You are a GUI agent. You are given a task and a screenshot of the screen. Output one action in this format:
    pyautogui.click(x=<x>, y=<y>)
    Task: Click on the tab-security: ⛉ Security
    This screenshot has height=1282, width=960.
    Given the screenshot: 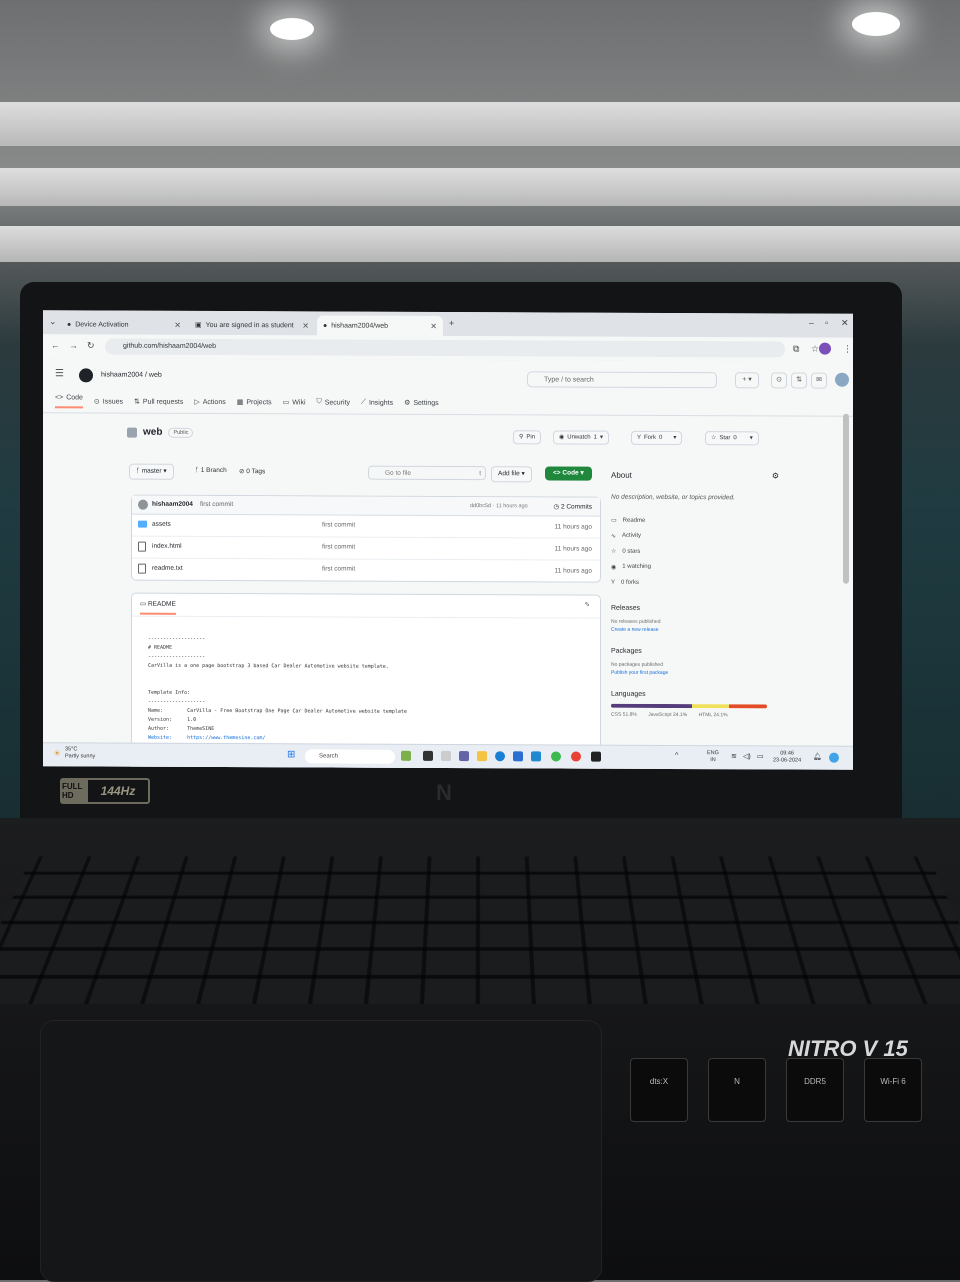 What is the action you would take?
    pyautogui.click(x=334, y=402)
    